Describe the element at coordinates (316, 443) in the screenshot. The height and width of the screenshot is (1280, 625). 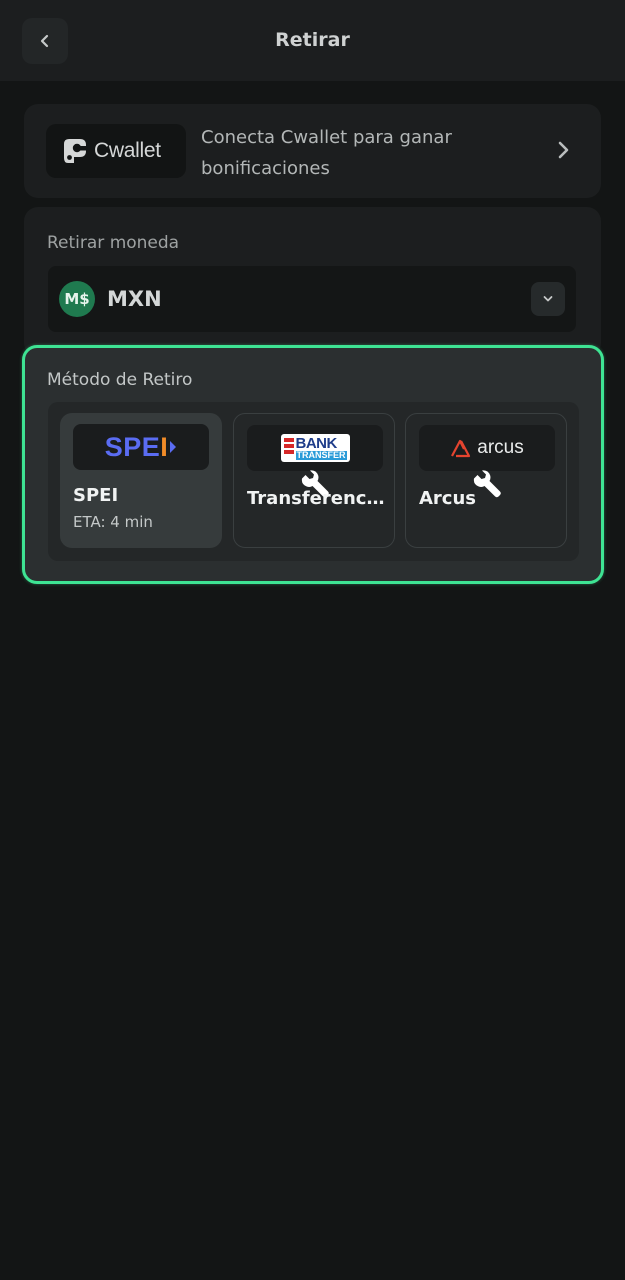
I see `bank-logo-line1: BANK` at that location.